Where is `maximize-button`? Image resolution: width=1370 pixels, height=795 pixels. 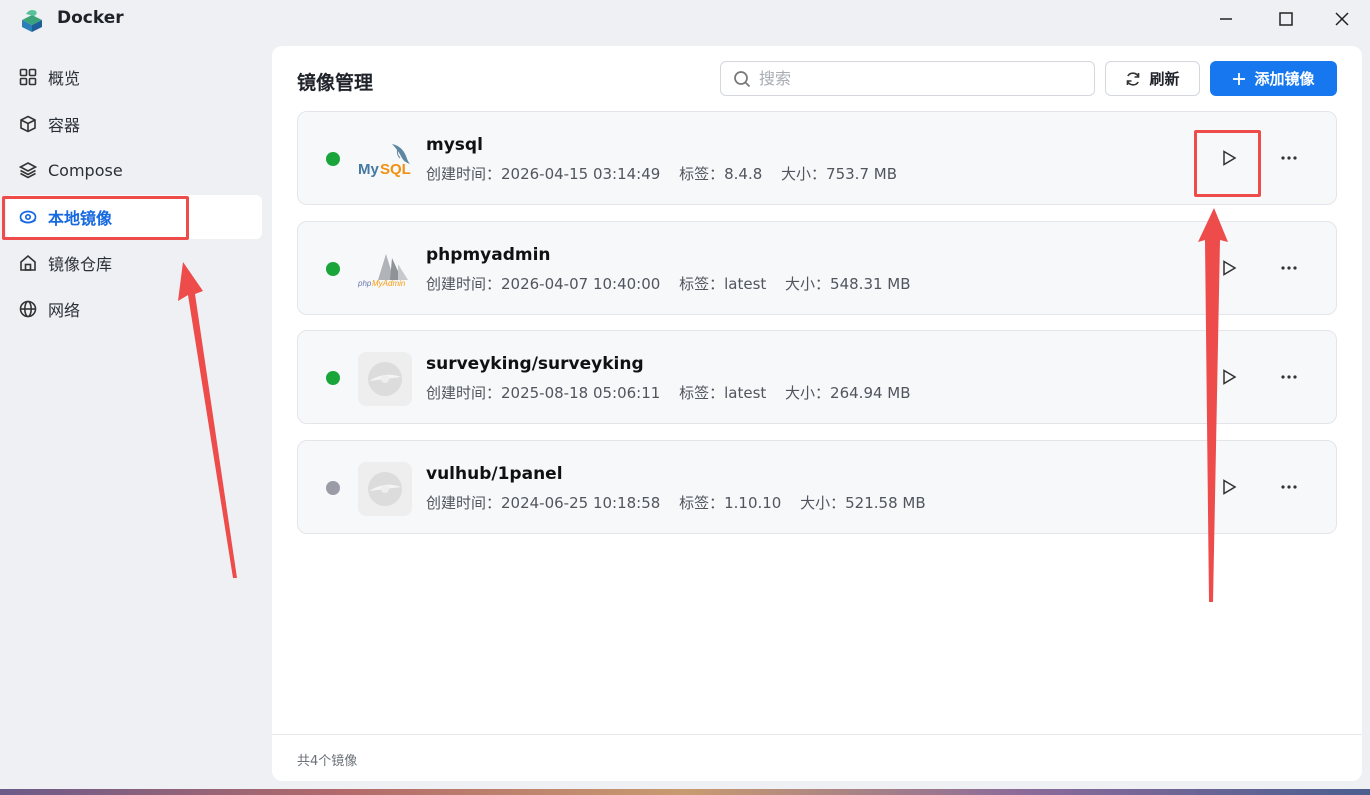
maximize-button is located at coordinates (1286, 19).